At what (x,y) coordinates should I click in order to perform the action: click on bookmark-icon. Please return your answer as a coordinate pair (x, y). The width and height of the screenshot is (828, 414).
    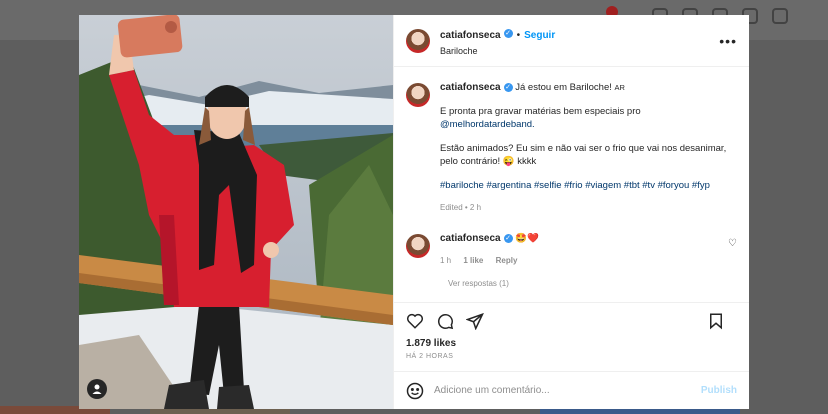
    Looking at the image, I should click on (716, 321).